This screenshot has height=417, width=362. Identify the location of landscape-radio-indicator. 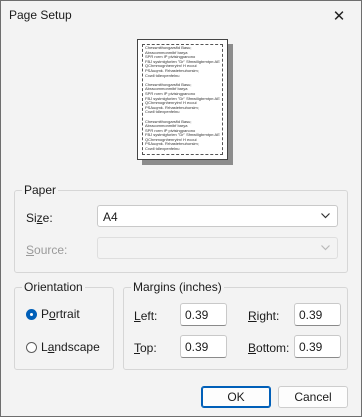
(31, 347).